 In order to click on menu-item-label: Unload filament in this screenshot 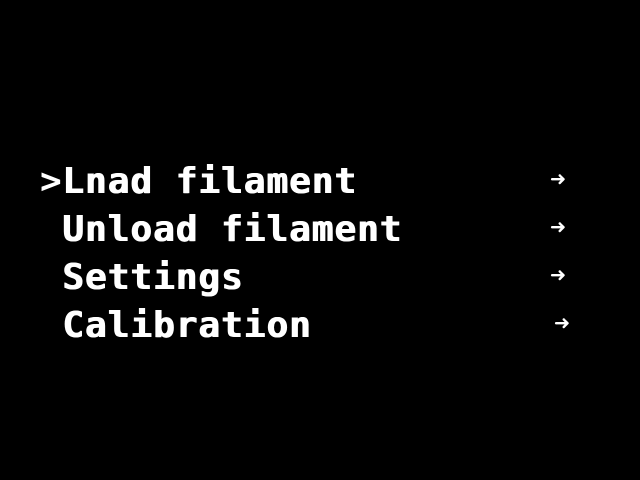, I will do `click(232, 229)`.